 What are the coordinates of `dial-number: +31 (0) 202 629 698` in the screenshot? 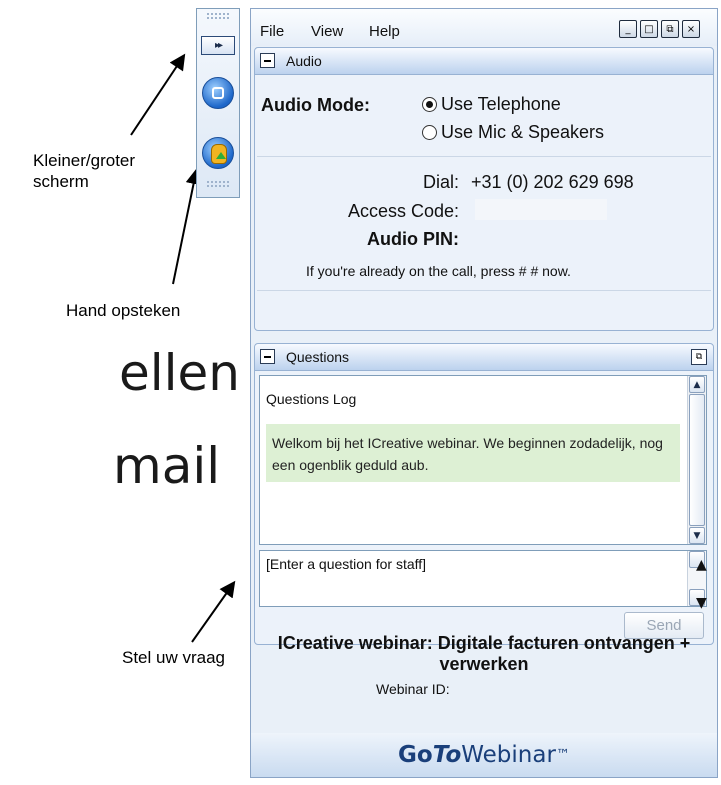 It's located at (552, 182).